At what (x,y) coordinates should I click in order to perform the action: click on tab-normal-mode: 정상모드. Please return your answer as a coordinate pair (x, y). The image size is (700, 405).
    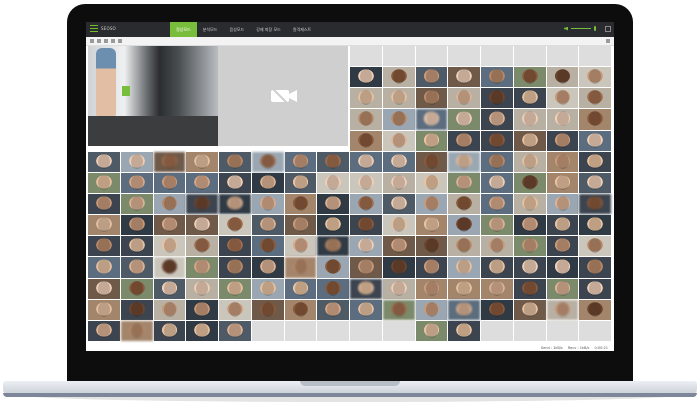
    Looking at the image, I should click on (183, 29).